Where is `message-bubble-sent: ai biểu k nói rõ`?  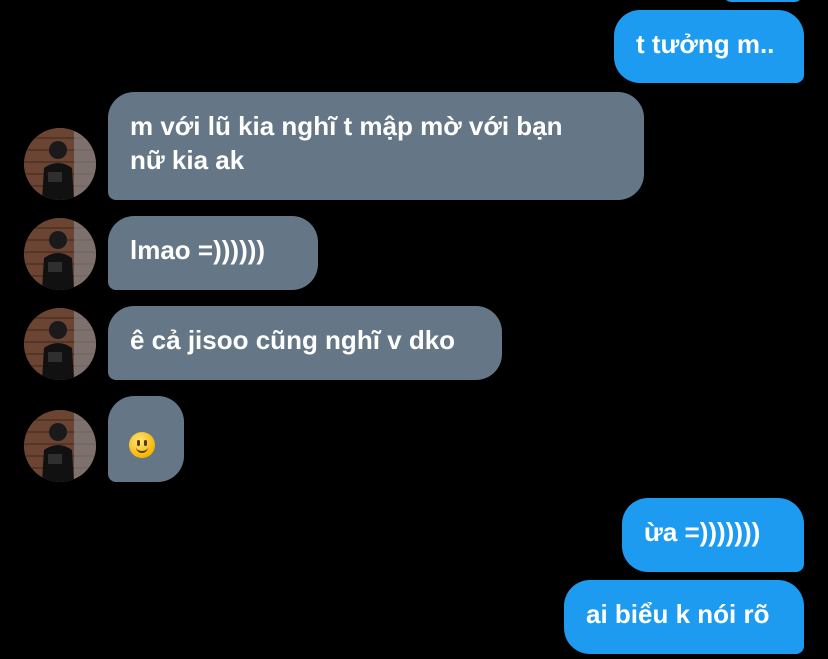 message-bubble-sent: ai biểu k nói rõ is located at coordinates (684, 617).